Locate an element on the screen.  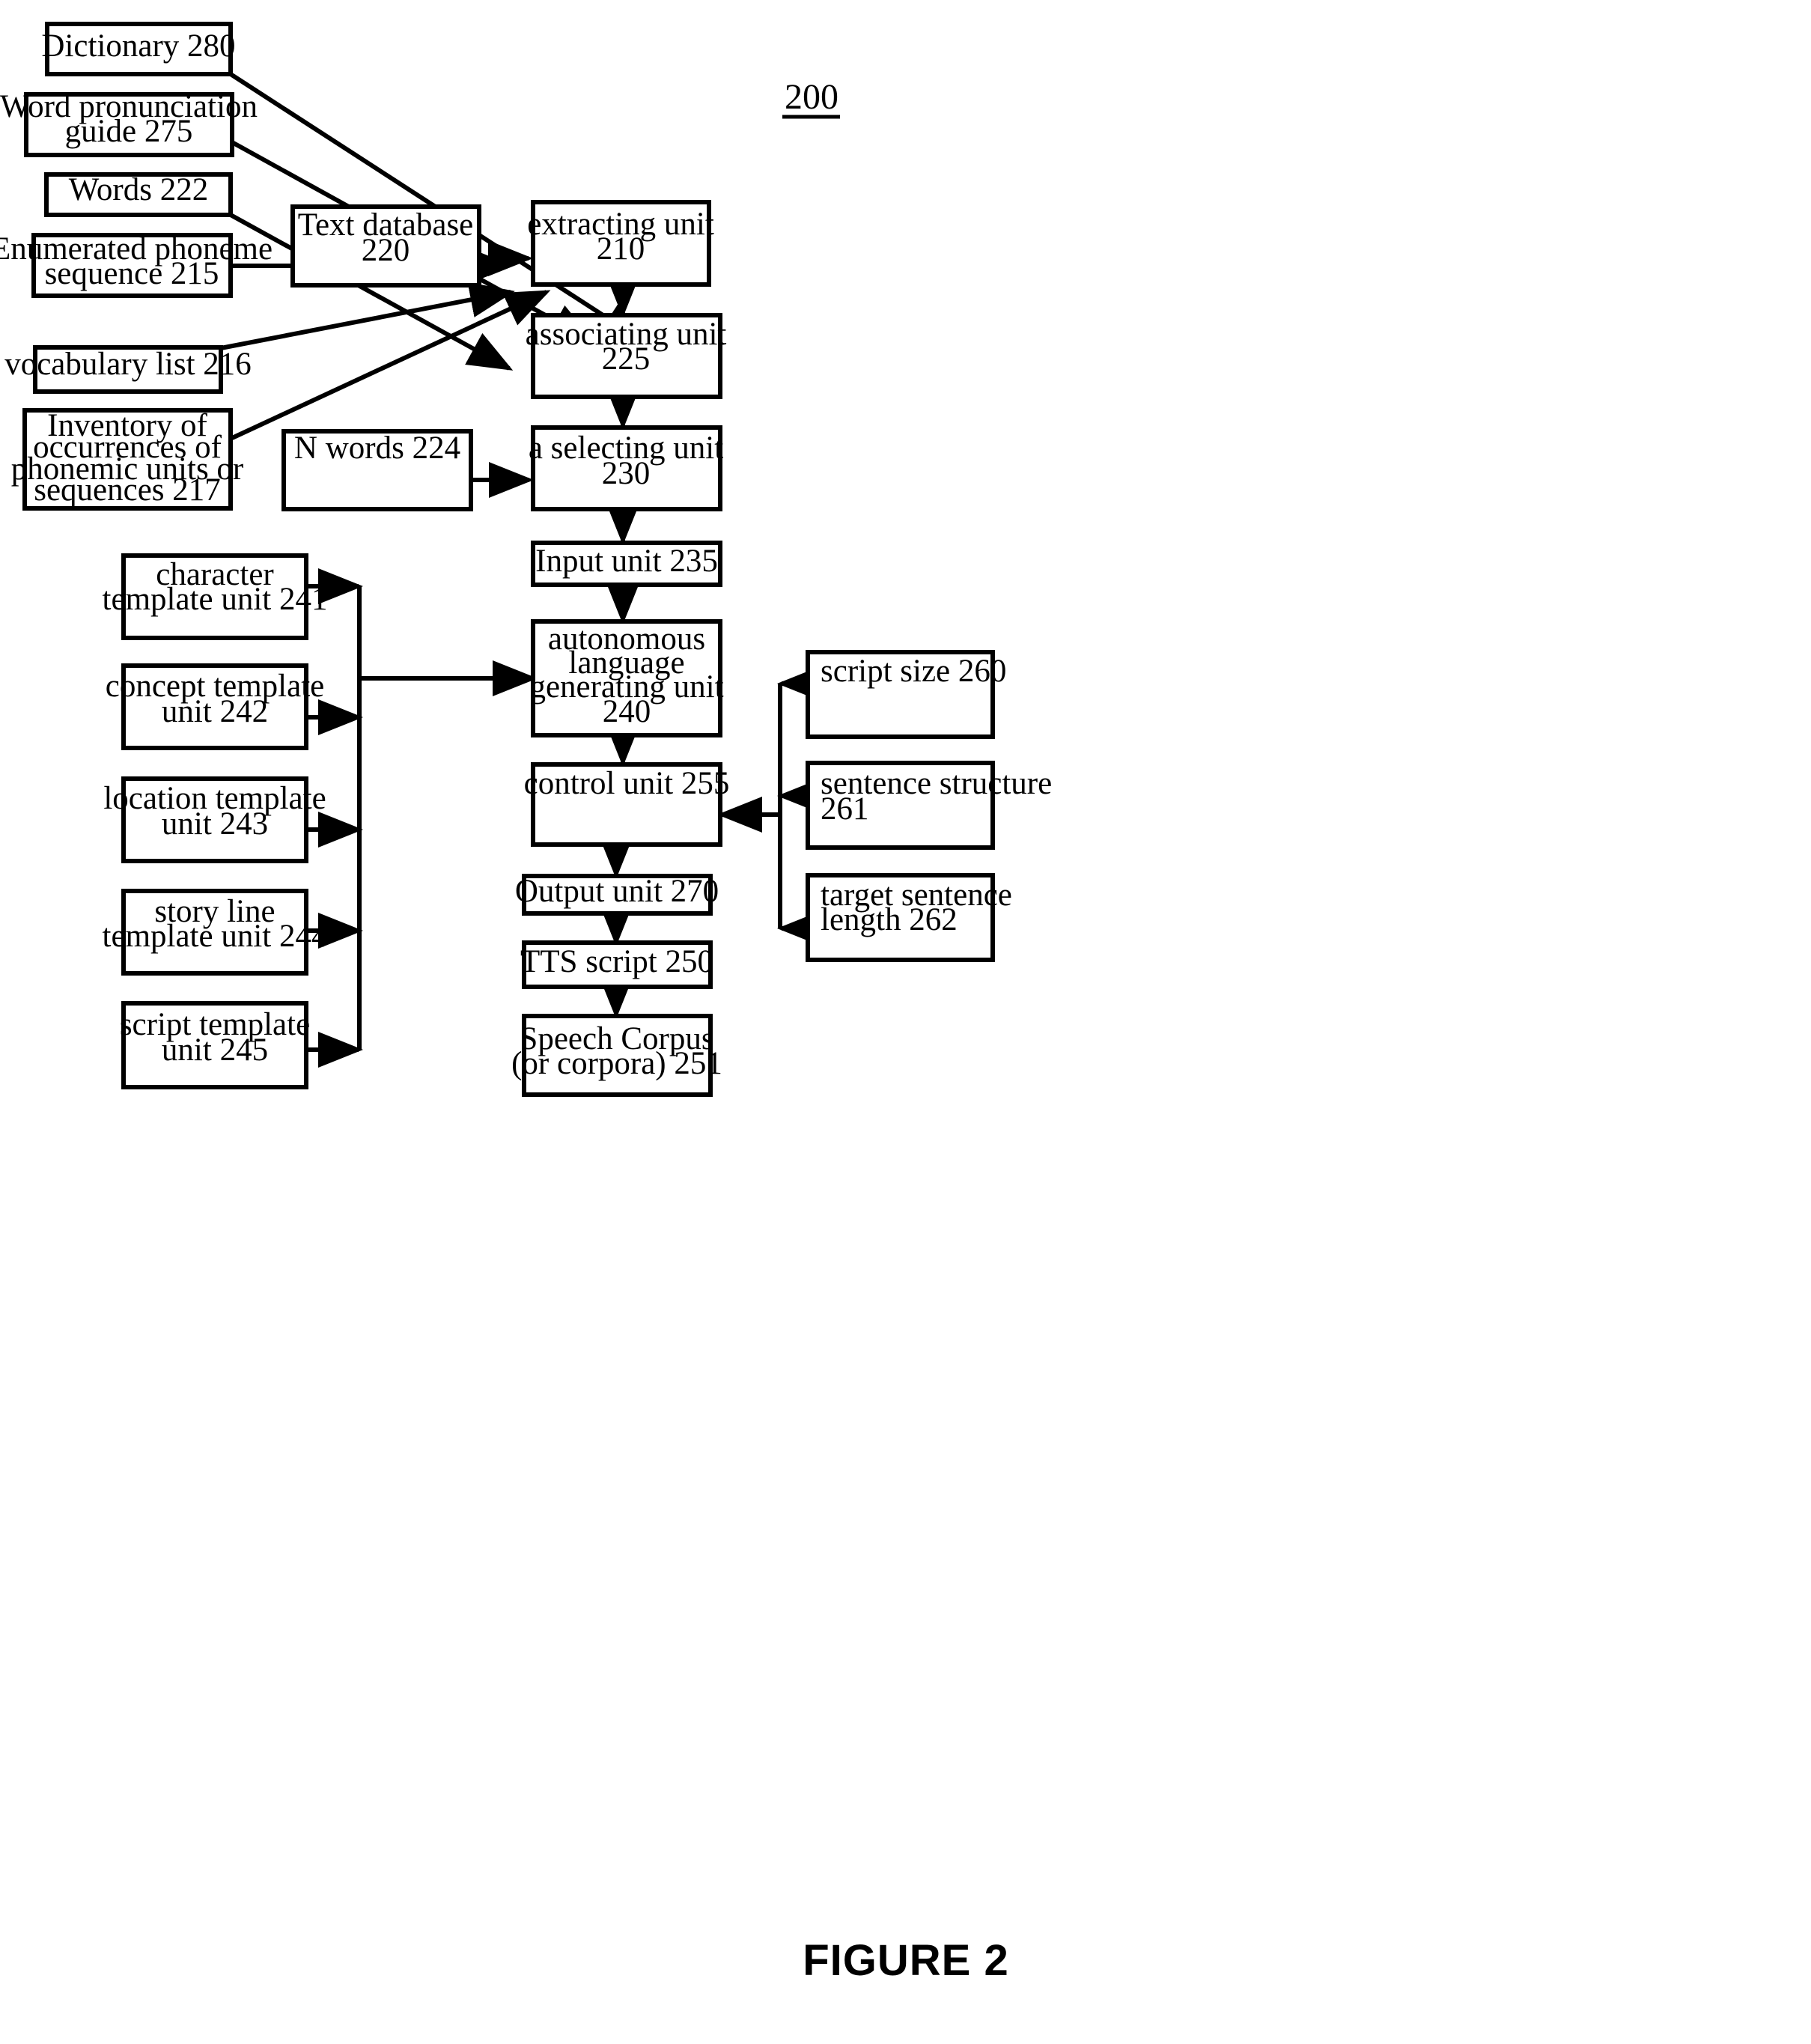
box-story-line-template-unit-244: story line template unit 244 is located at coordinates (216, 933).